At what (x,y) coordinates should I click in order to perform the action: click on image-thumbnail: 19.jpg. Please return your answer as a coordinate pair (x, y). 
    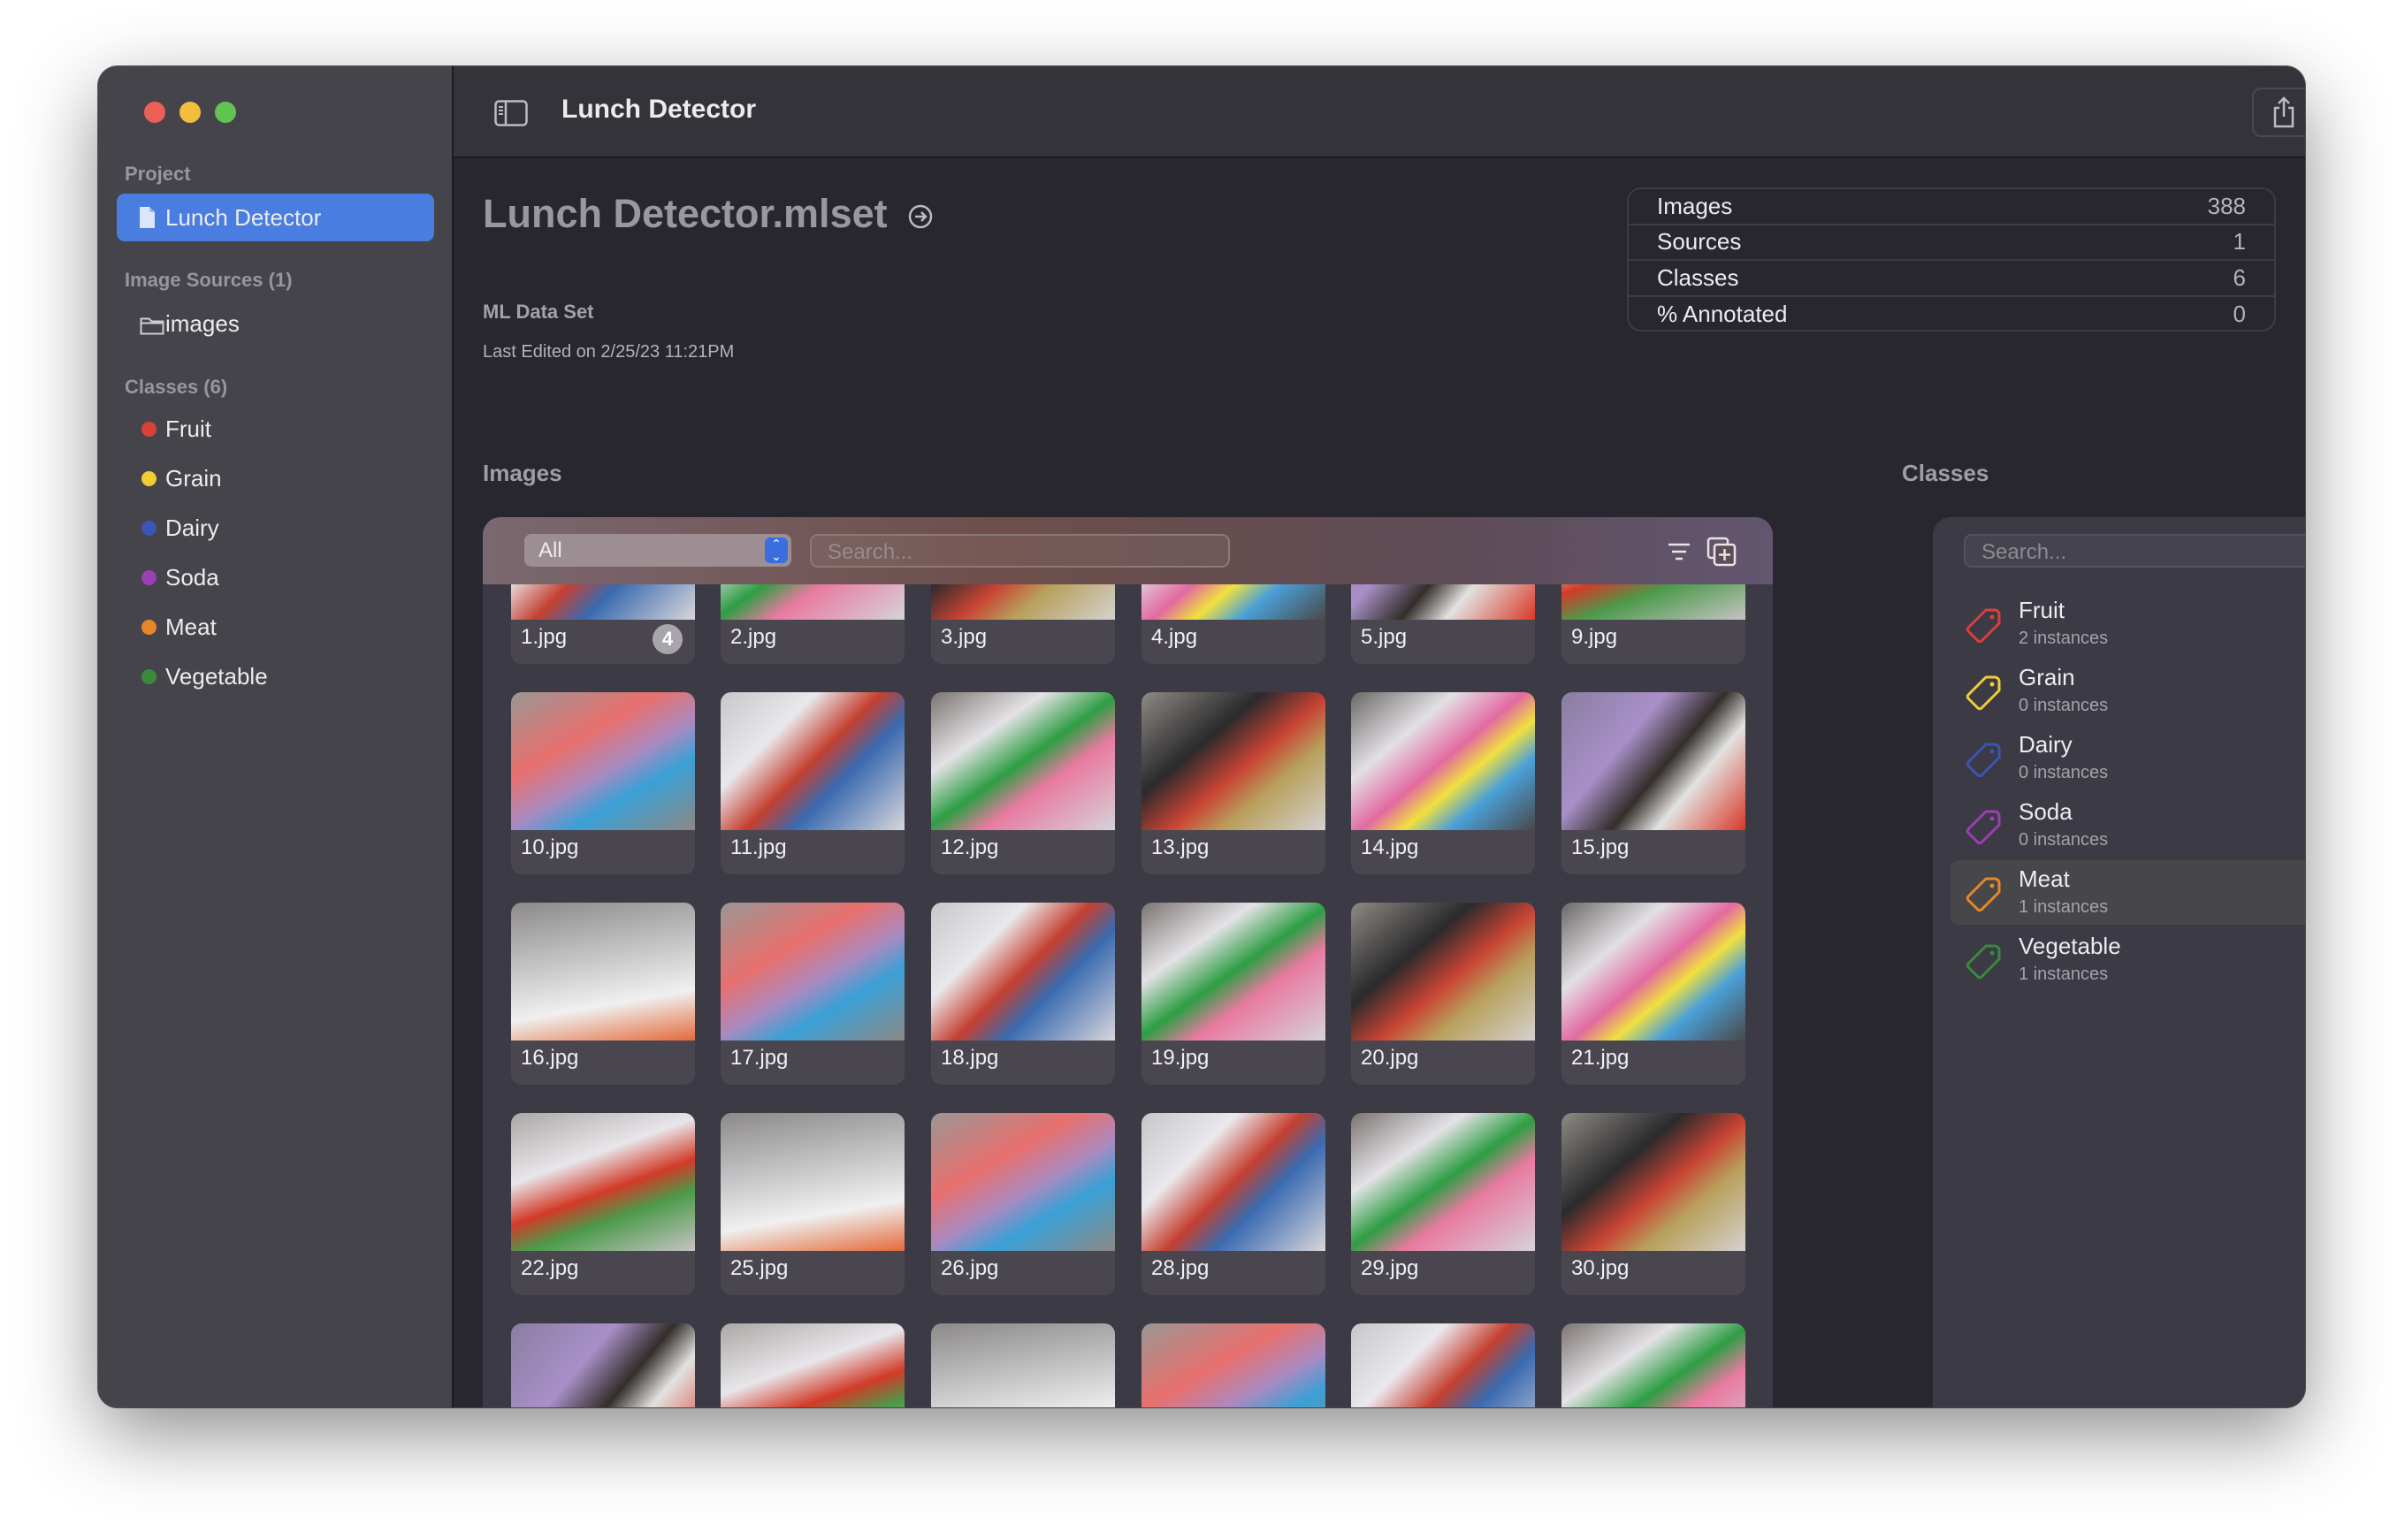
    Looking at the image, I should click on (1233, 994).